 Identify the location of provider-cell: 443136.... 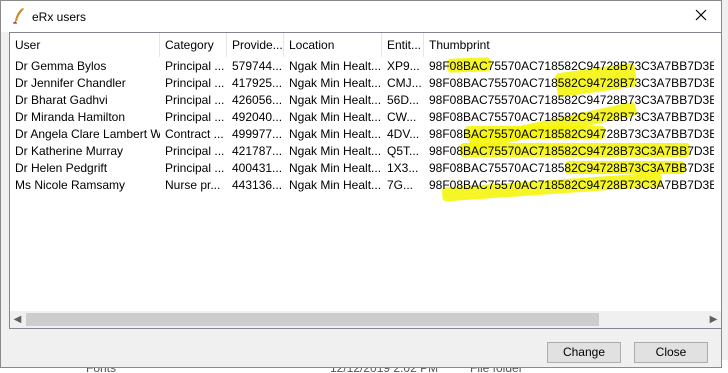
(257, 185).